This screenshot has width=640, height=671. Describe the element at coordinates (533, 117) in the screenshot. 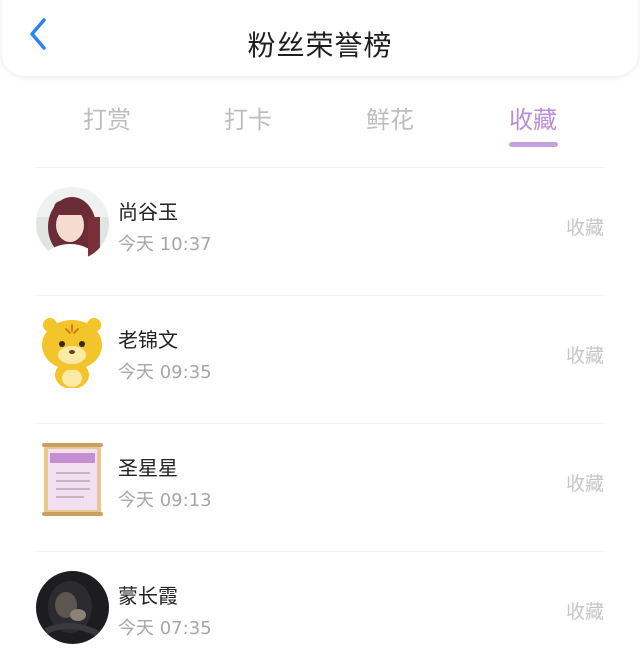

I see `tab-favorites: 收藏` at that location.